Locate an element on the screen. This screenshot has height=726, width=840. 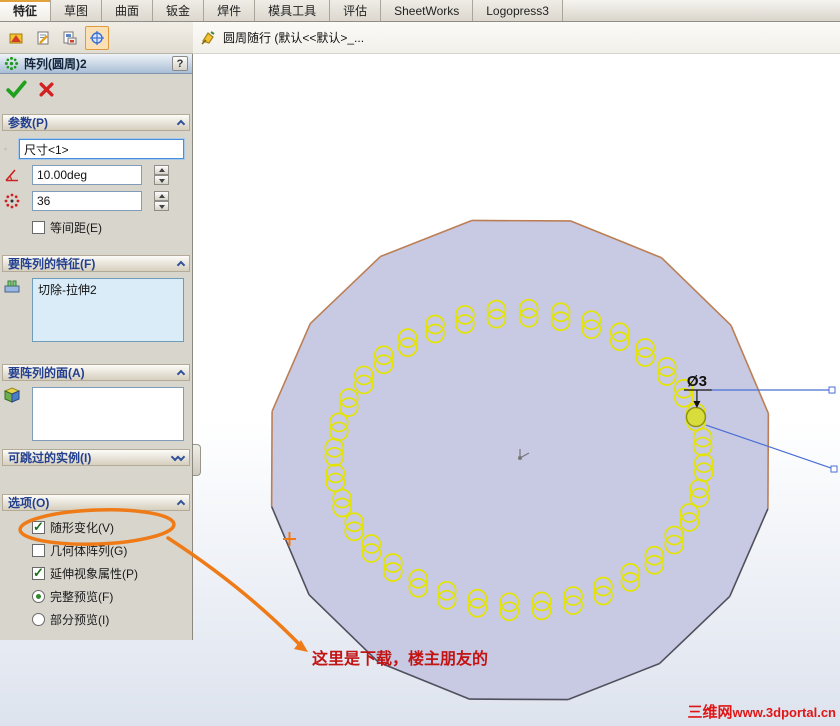
property-manager-icon is located at coordinates (43, 38).